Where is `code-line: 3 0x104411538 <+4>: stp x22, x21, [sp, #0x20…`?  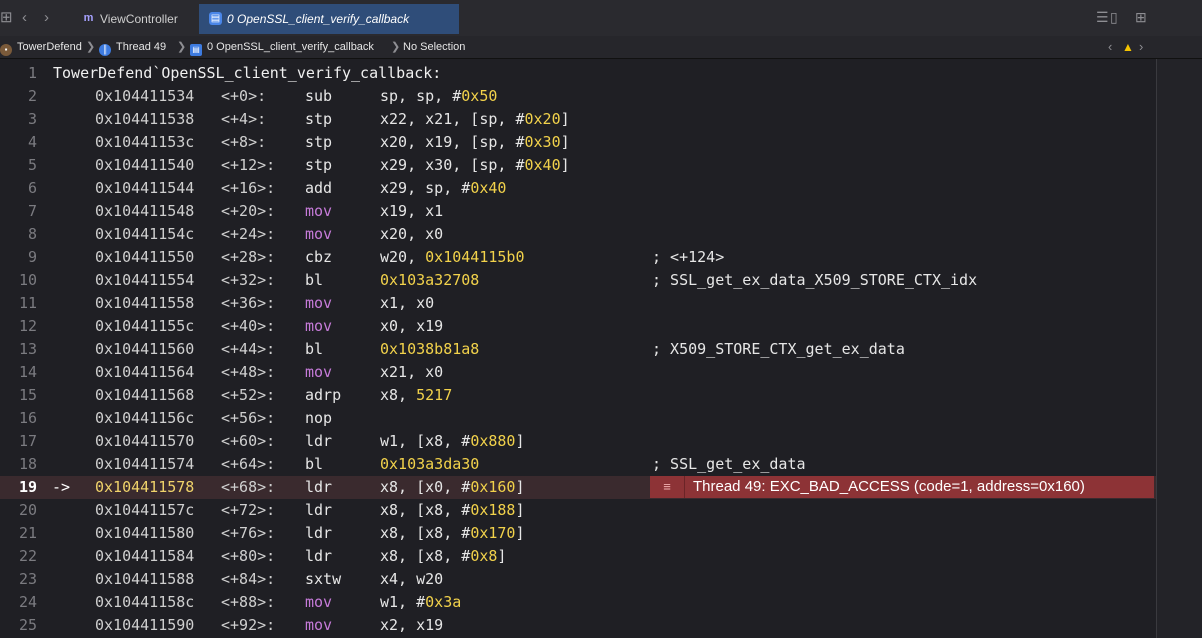 code-line: 3 0x104411538 <+4>: stp x22, x21, [sp, #0x20… is located at coordinates (578, 119).